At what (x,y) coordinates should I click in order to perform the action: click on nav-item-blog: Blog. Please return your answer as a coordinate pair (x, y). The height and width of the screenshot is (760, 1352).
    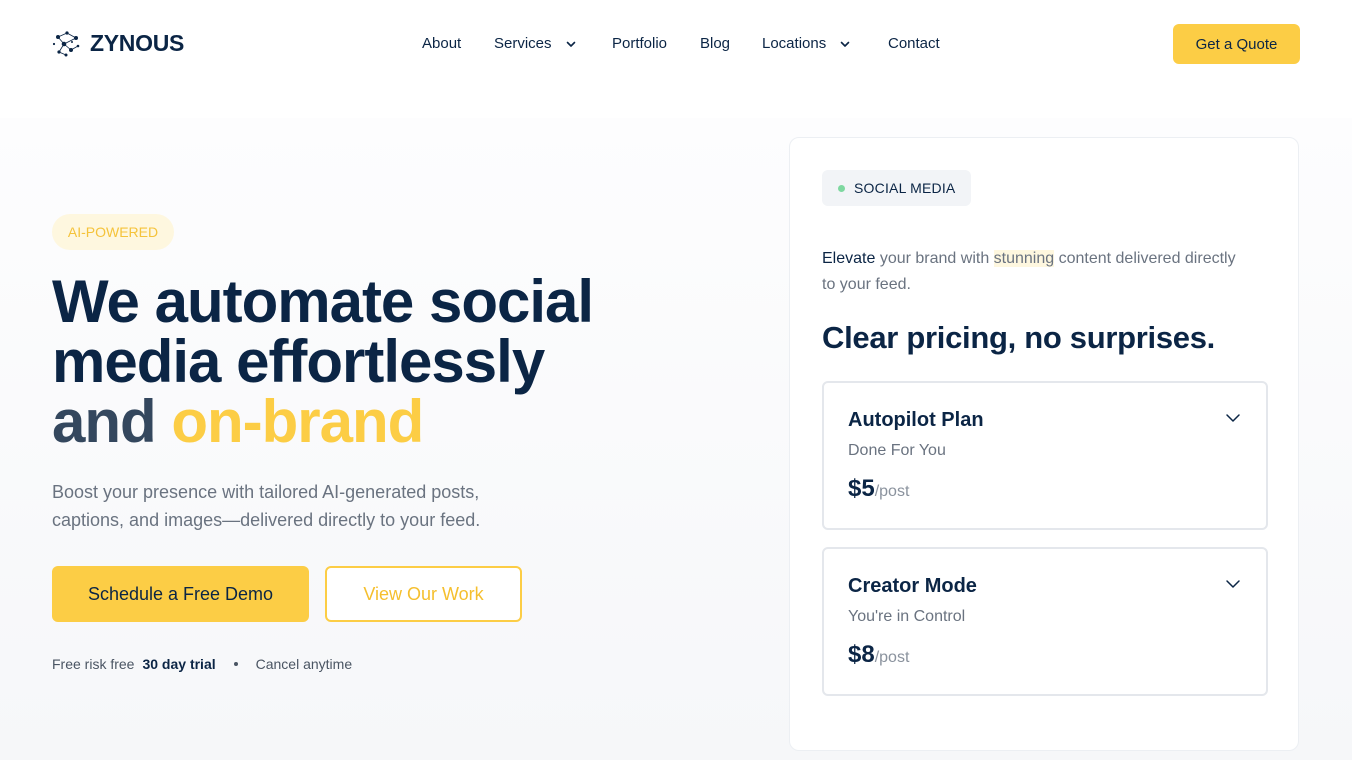
    Looking at the image, I should click on (715, 43).